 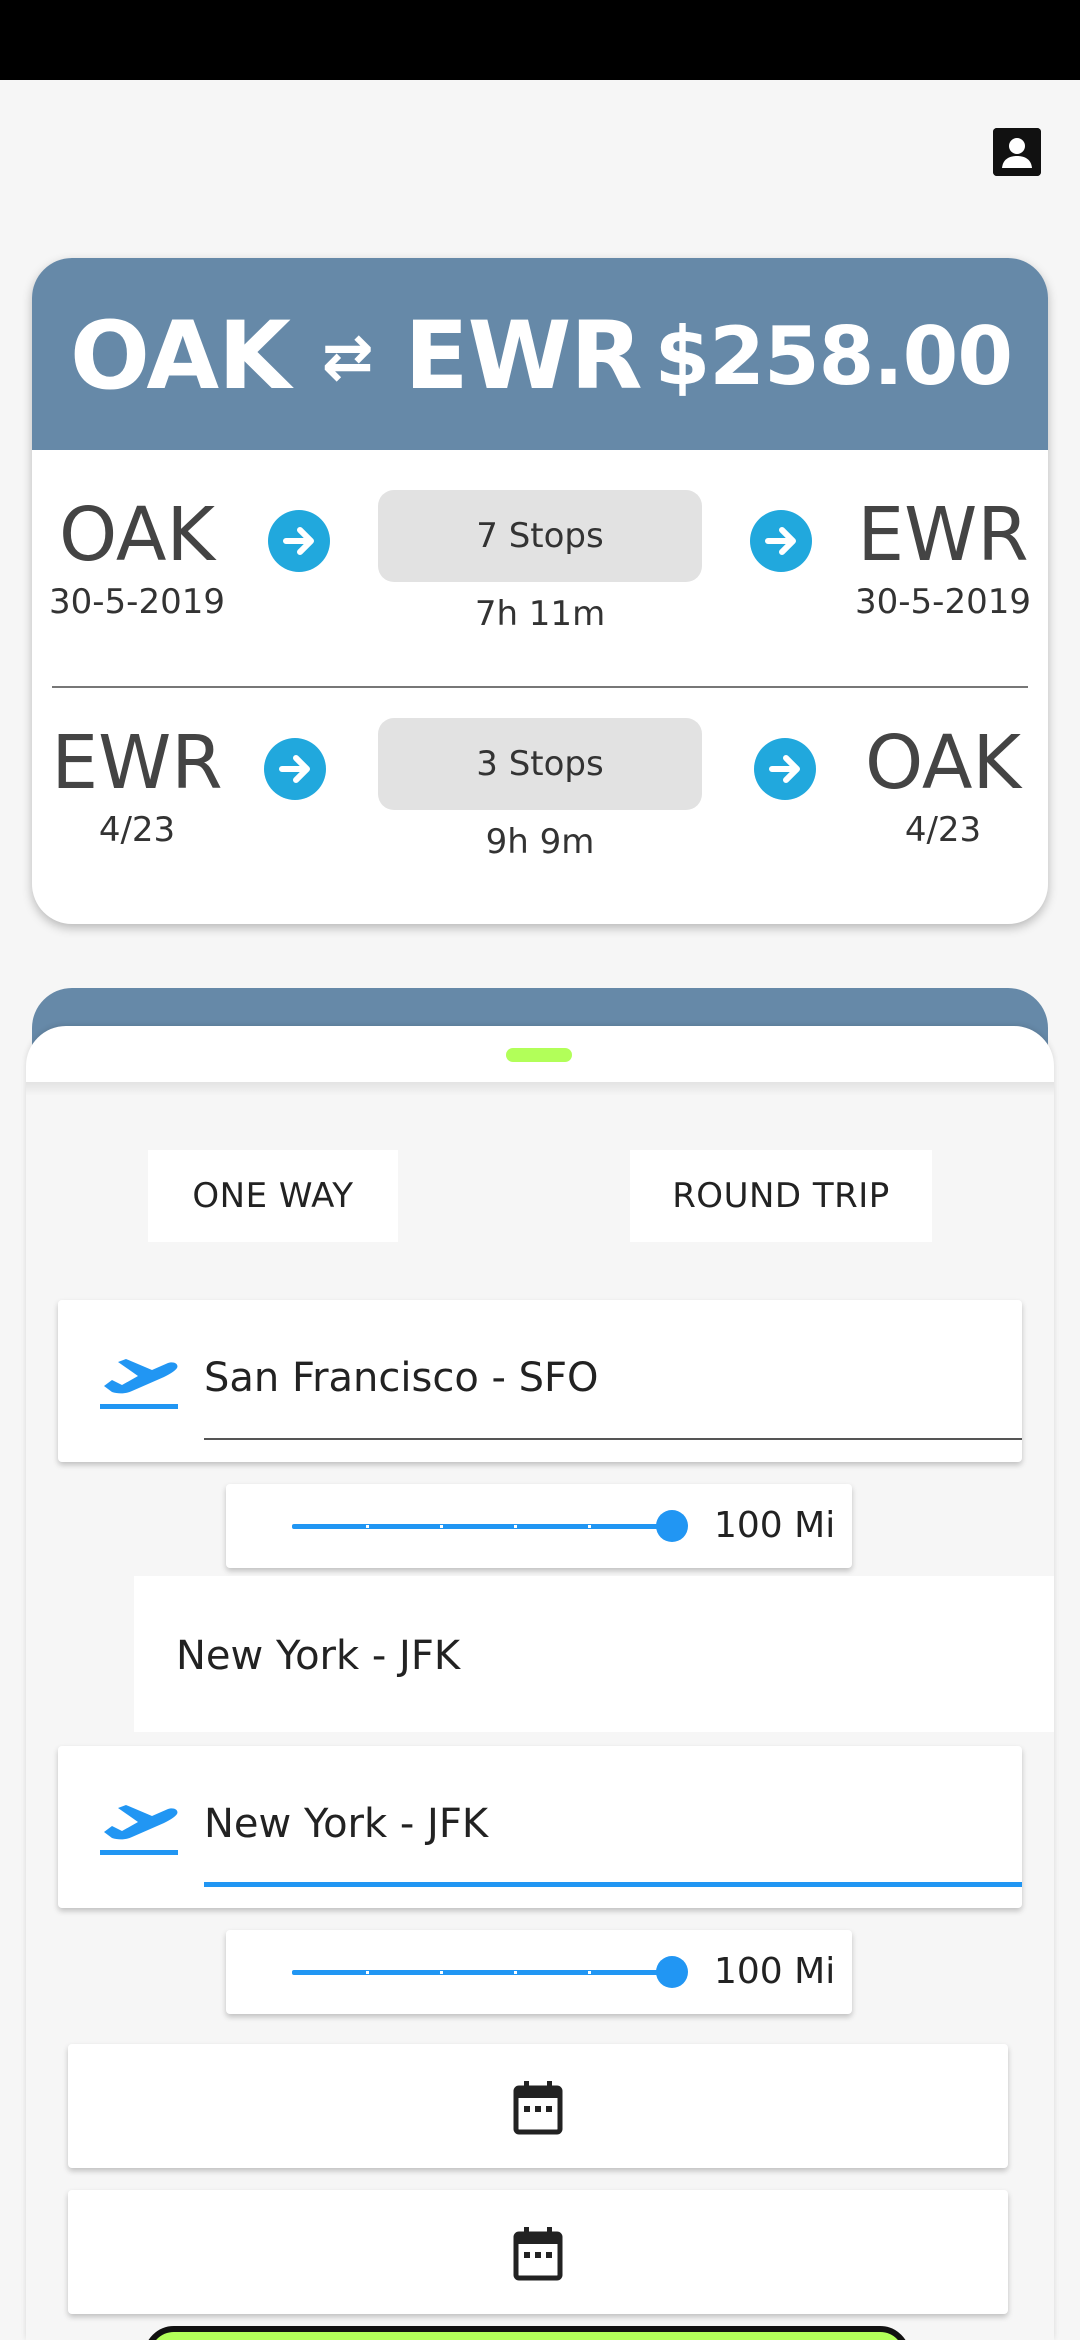 What do you see at coordinates (781, 1196) in the screenshot?
I see `round-trip-button: ROUND TRIP` at bounding box center [781, 1196].